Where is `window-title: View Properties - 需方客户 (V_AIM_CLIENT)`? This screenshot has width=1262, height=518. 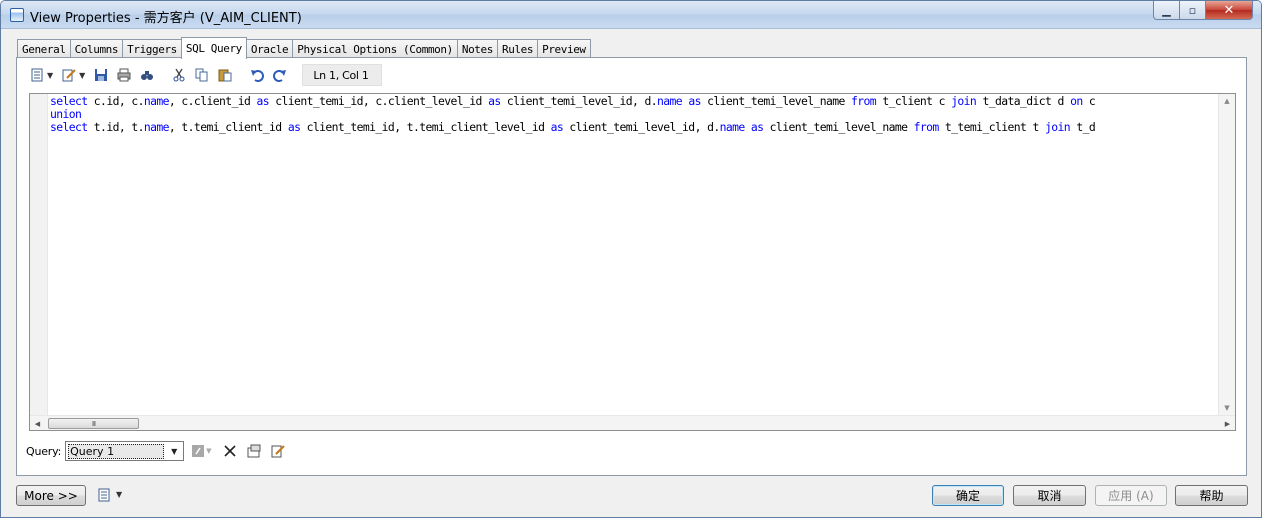
window-title: View Properties - 需方客户 (V_AIM_CLIENT) is located at coordinates (166, 18).